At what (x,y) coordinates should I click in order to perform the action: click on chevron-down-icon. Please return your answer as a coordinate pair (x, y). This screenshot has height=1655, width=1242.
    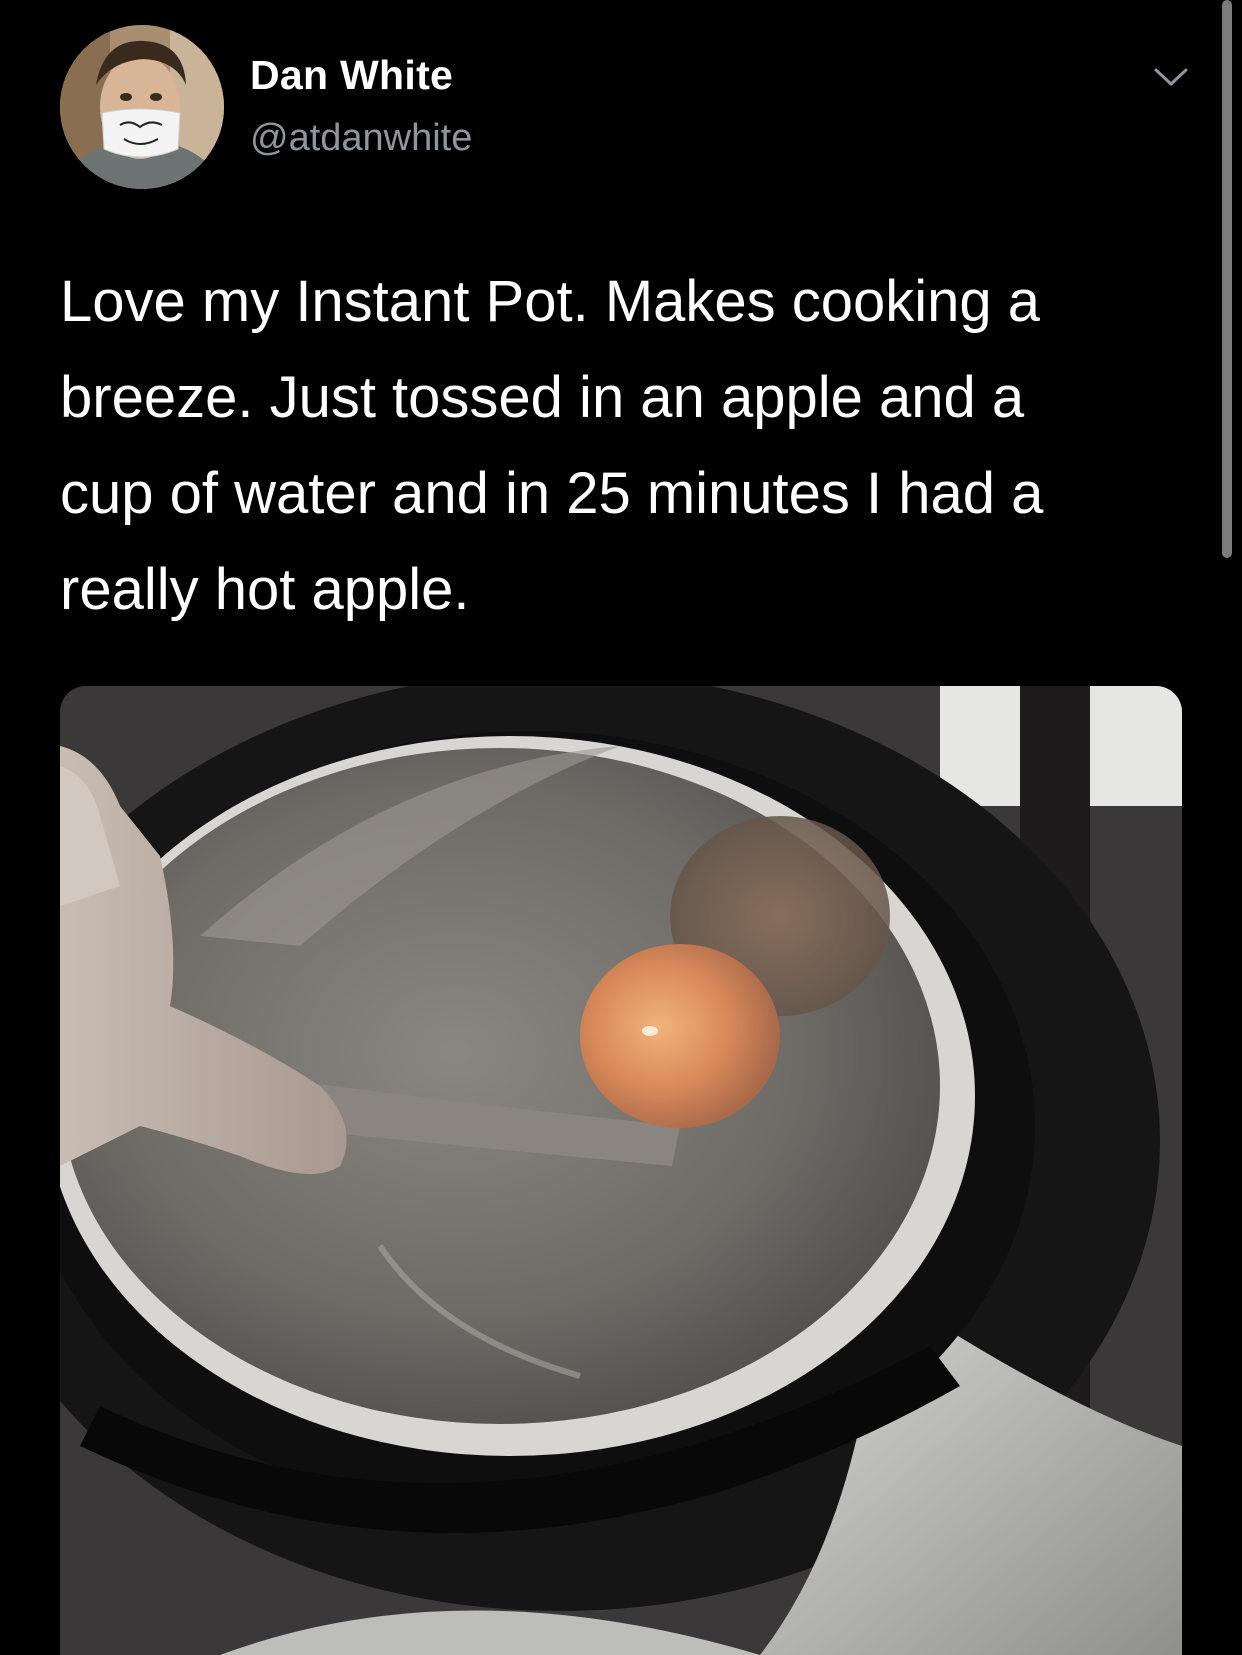
    Looking at the image, I should click on (1171, 77).